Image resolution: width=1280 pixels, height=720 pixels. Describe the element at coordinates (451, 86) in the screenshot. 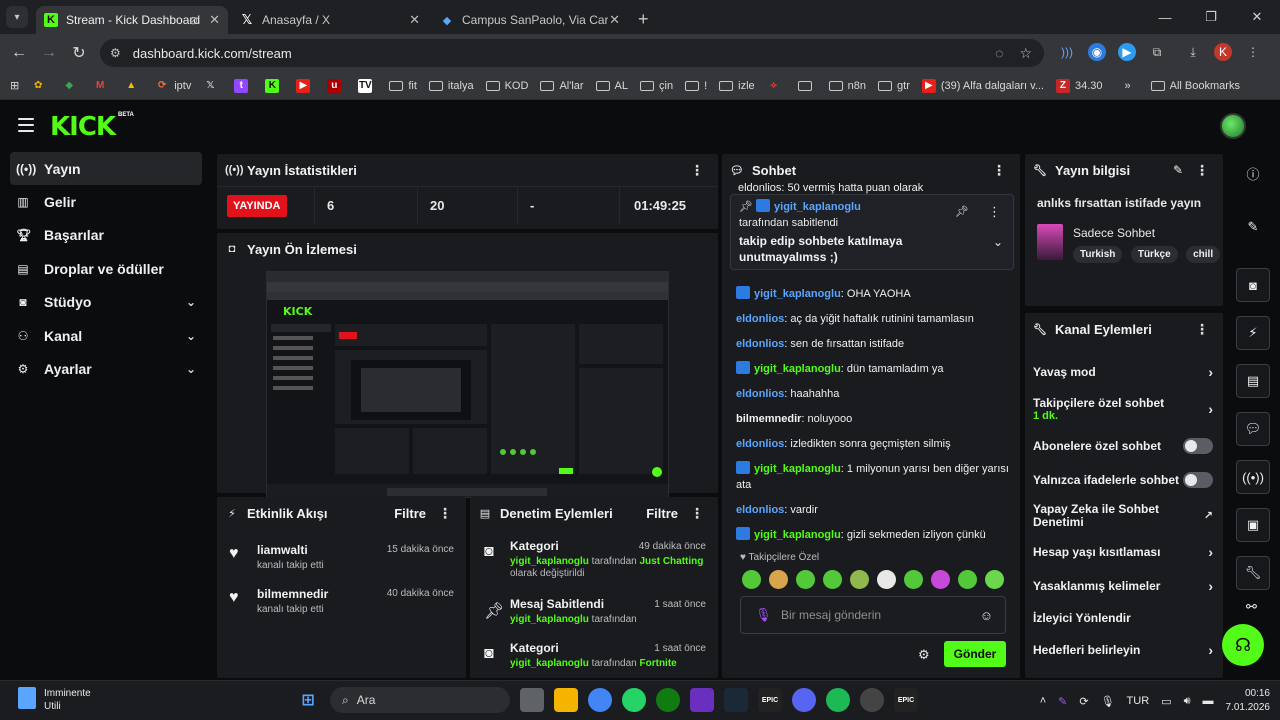

I see `bookmark-italya: italya` at that location.